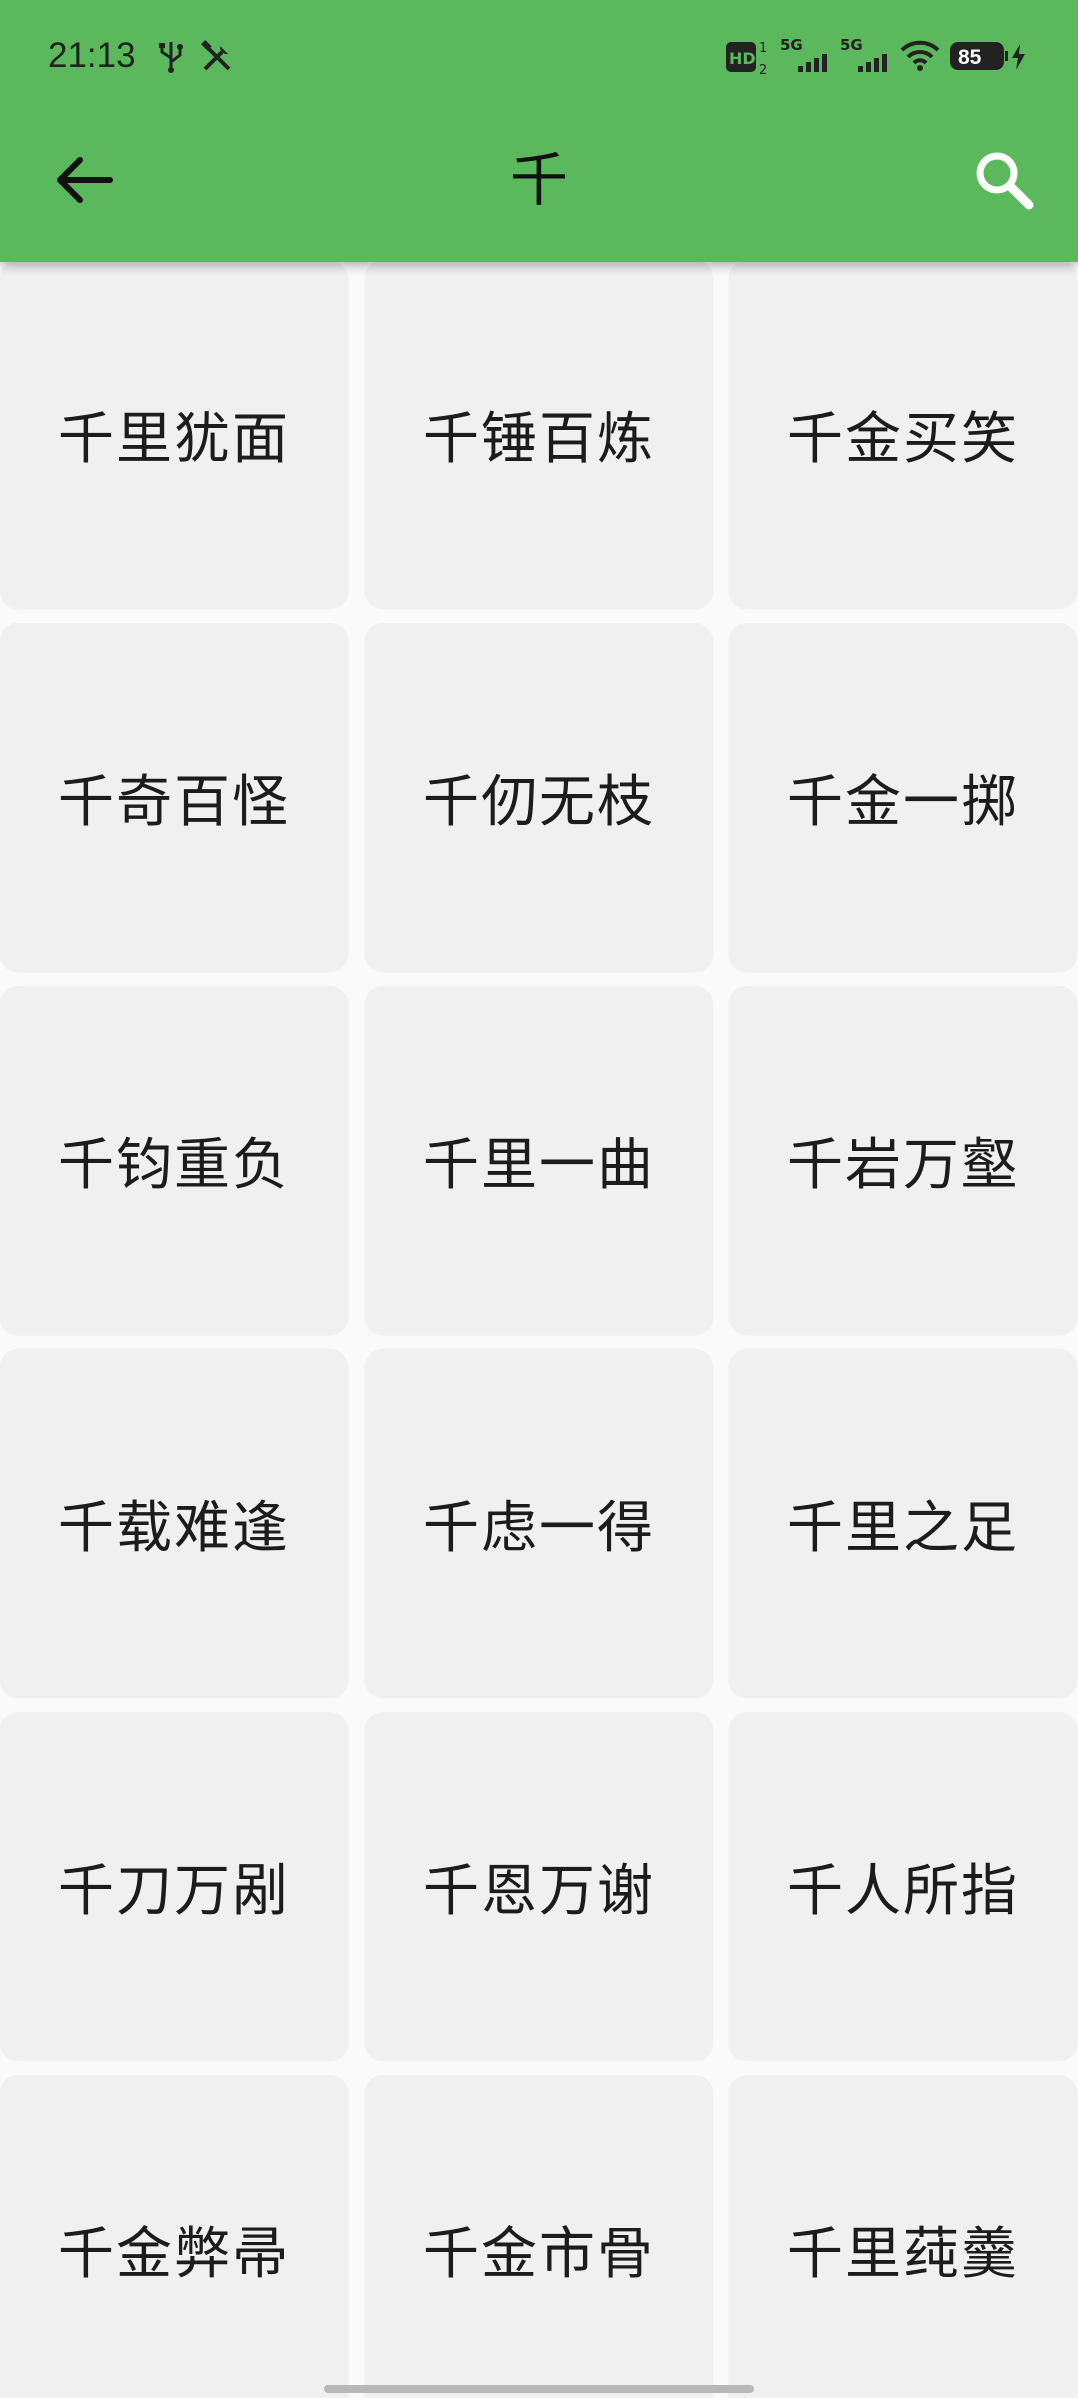 This screenshot has height=2398, width=1078. I want to click on idiom-card: 千恩万谢, so click(539, 1886).